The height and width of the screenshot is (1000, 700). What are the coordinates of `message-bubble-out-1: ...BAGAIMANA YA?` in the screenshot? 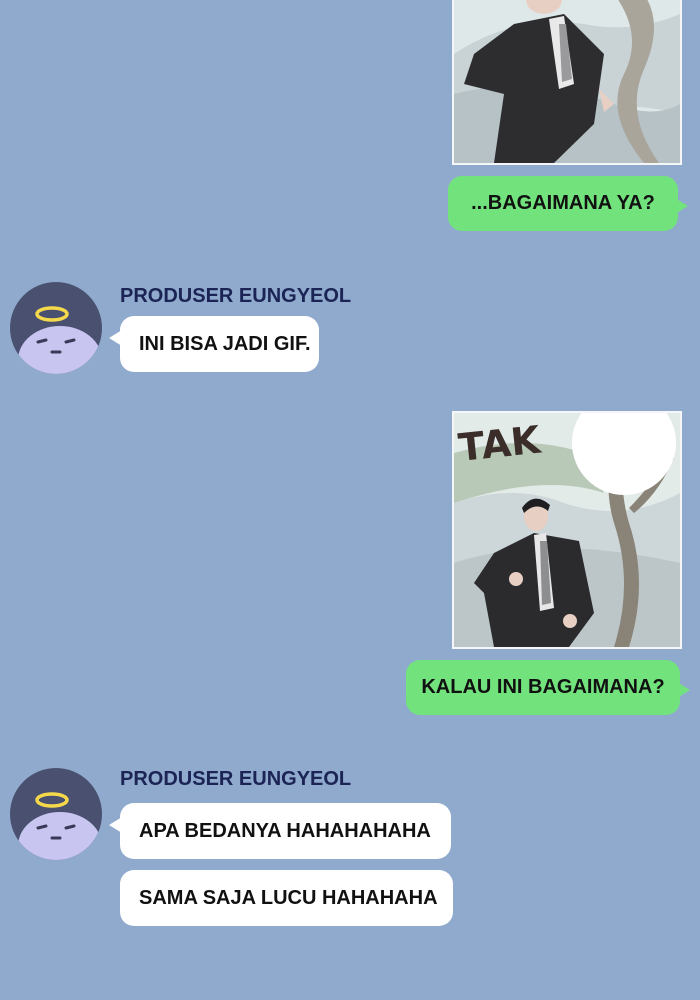 It's located at (568, 203).